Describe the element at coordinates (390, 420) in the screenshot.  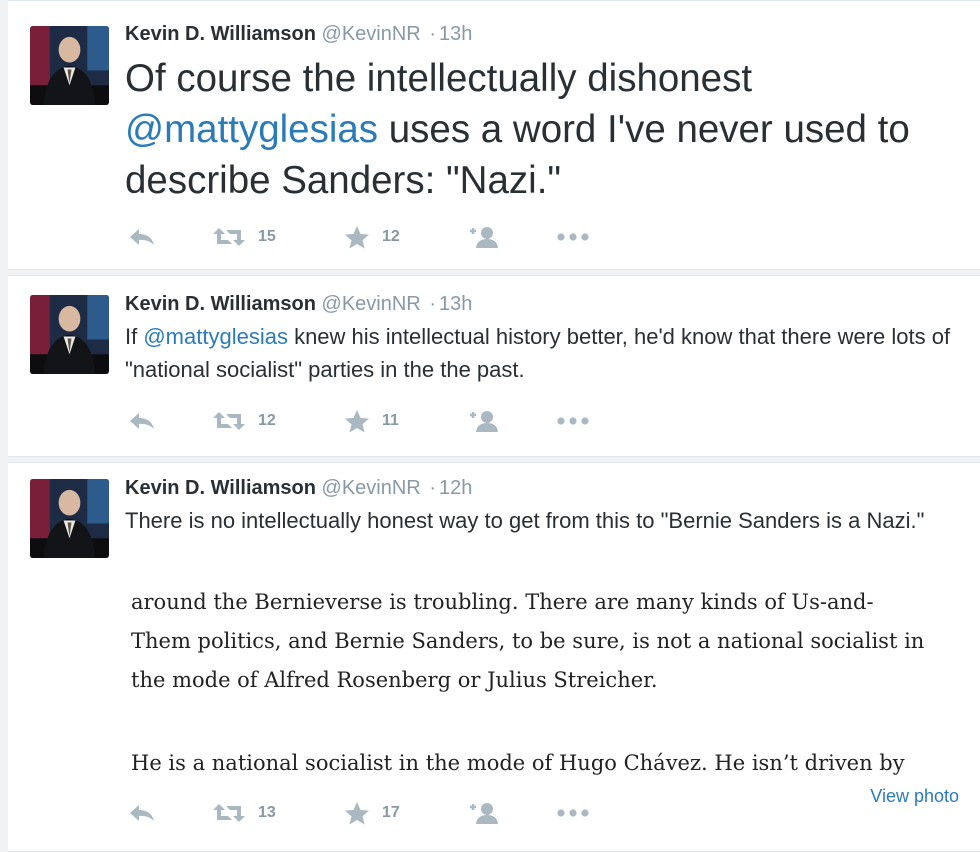
I see `favorite-count: 11` at that location.